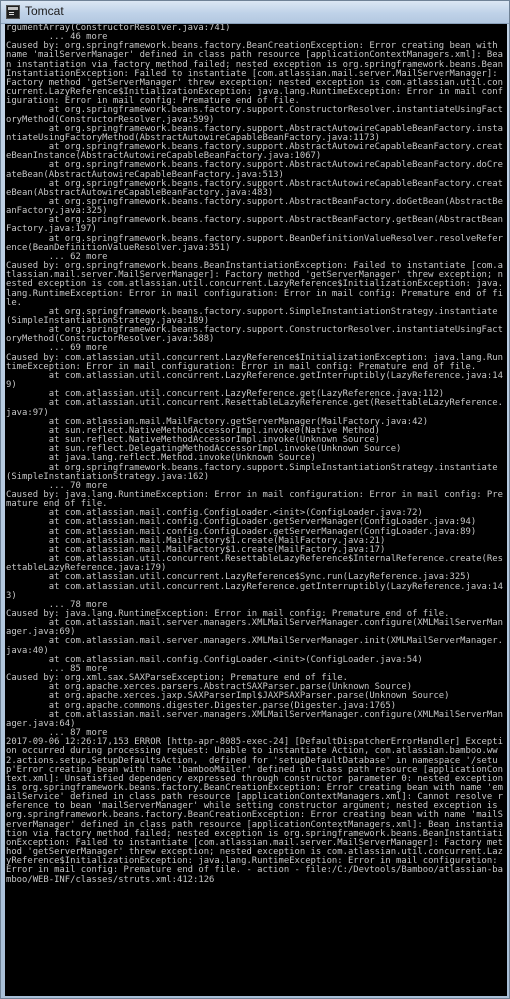 Image resolution: width=510 pixels, height=999 pixels. Describe the element at coordinates (255, 12) in the screenshot. I see `title-bar: Tomcat` at that location.